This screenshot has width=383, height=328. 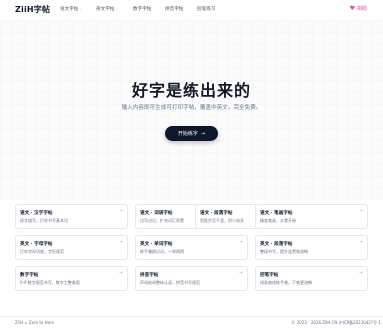 What do you see at coordinates (42, 251) in the screenshot?
I see `card-desc: 打牢字母功底，字形规范` at bounding box center [42, 251].